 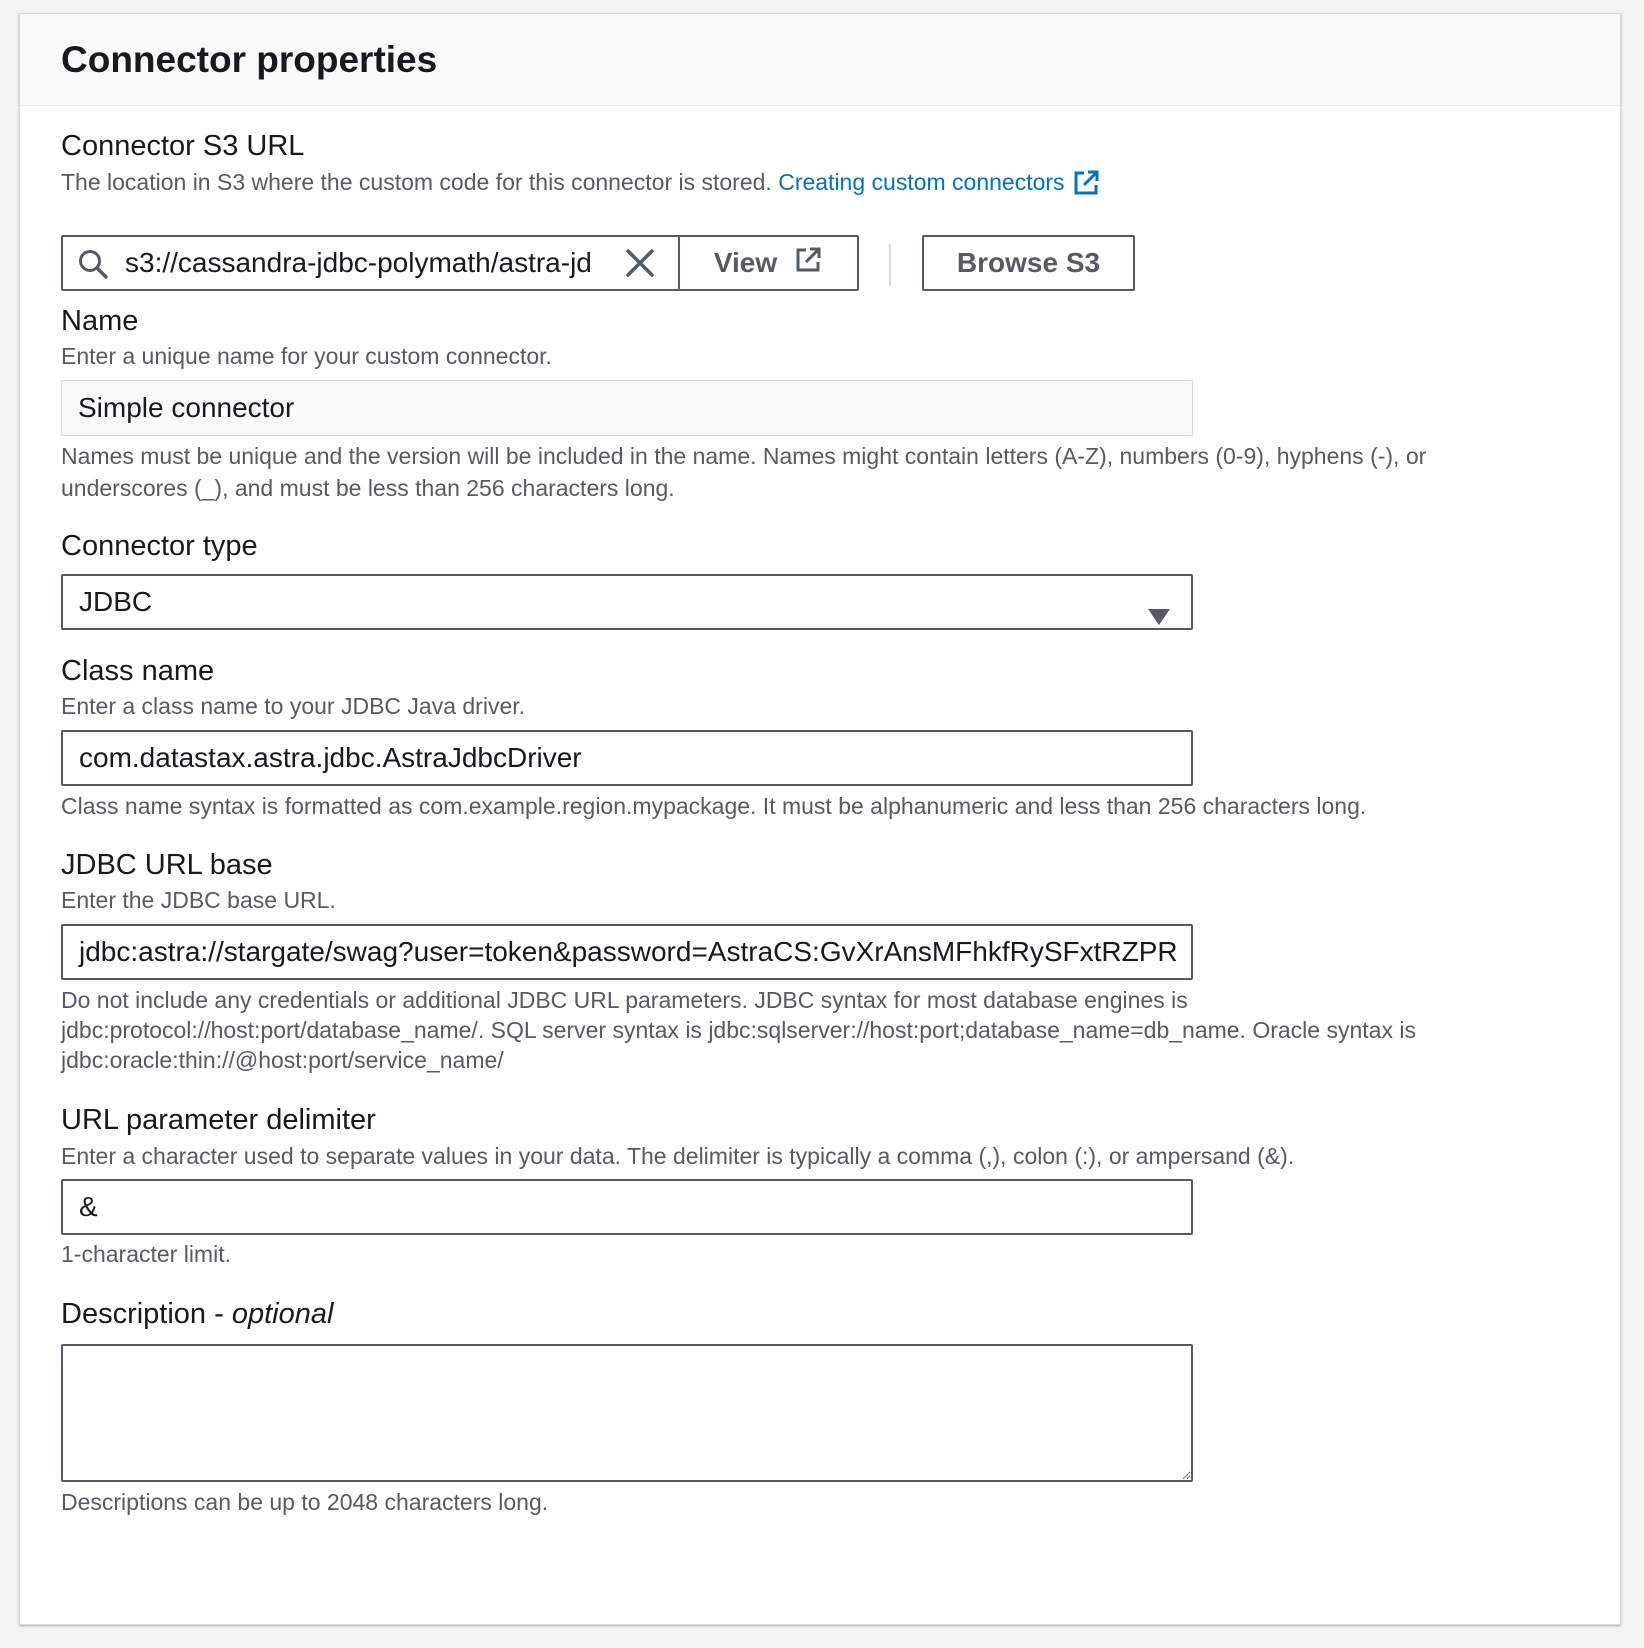 I want to click on class-name-input: com.datastax.astra.jdbc.AstraJdbcDriver, so click(x=627, y=758).